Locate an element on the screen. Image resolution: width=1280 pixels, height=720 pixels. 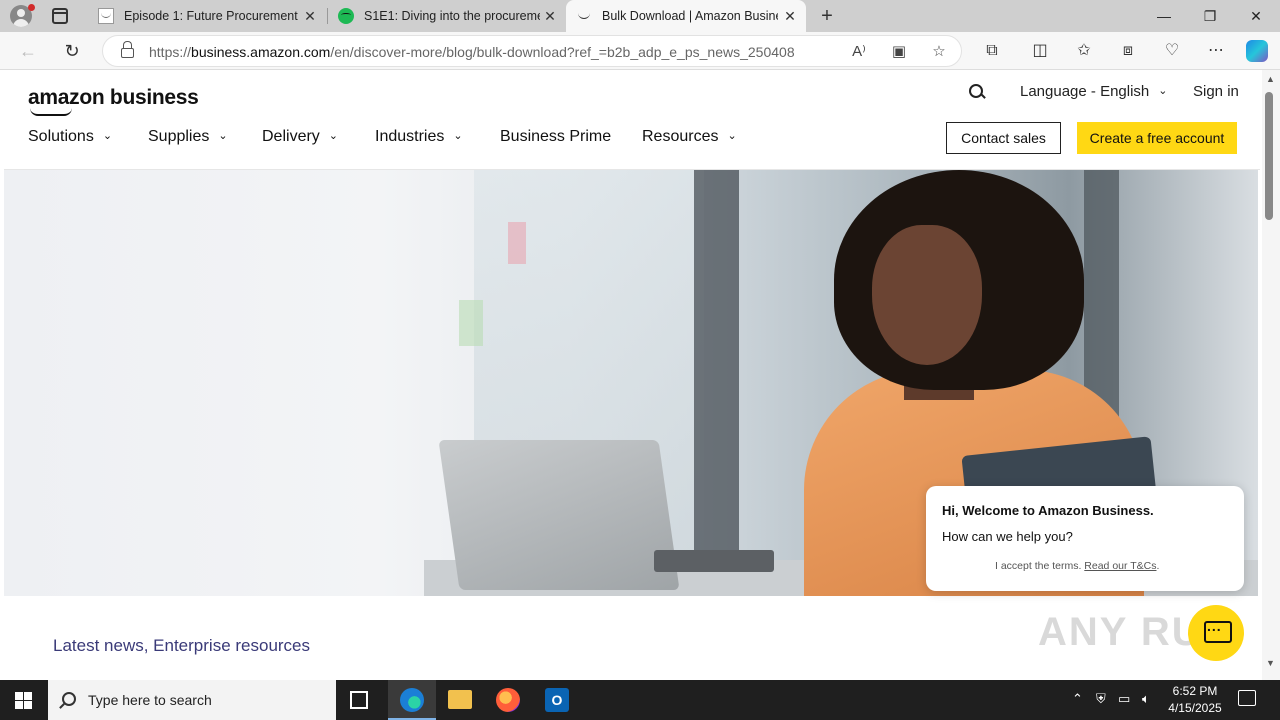
outlook-icon: O is located at coordinates (557, 700).